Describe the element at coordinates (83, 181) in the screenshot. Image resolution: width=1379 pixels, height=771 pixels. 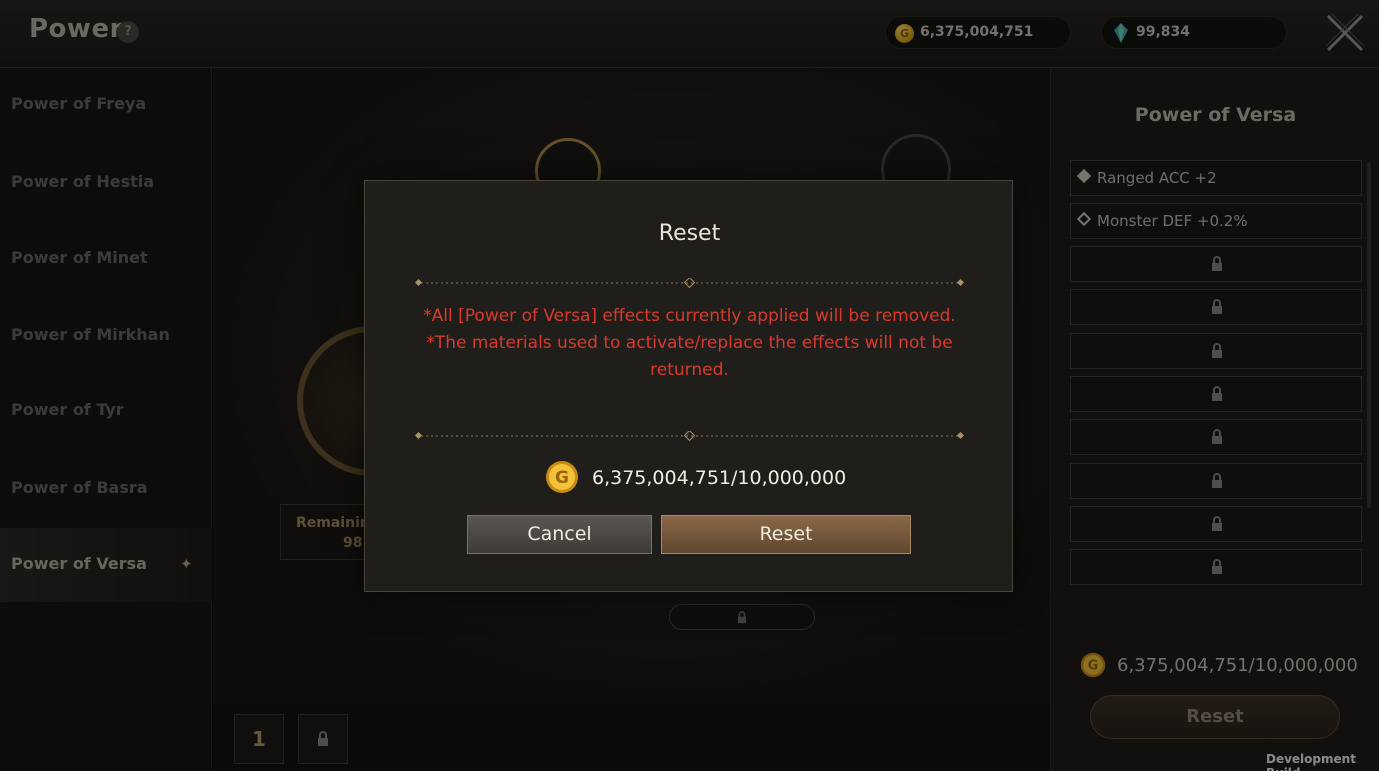
I see `sidebar-item-label: Power of Hestia` at that location.